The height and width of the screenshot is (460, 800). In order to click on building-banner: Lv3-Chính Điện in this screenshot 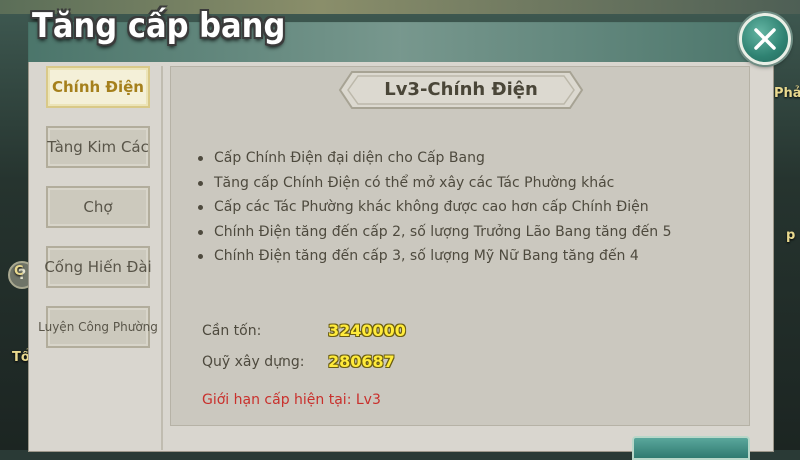, I will do `click(461, 90)`.